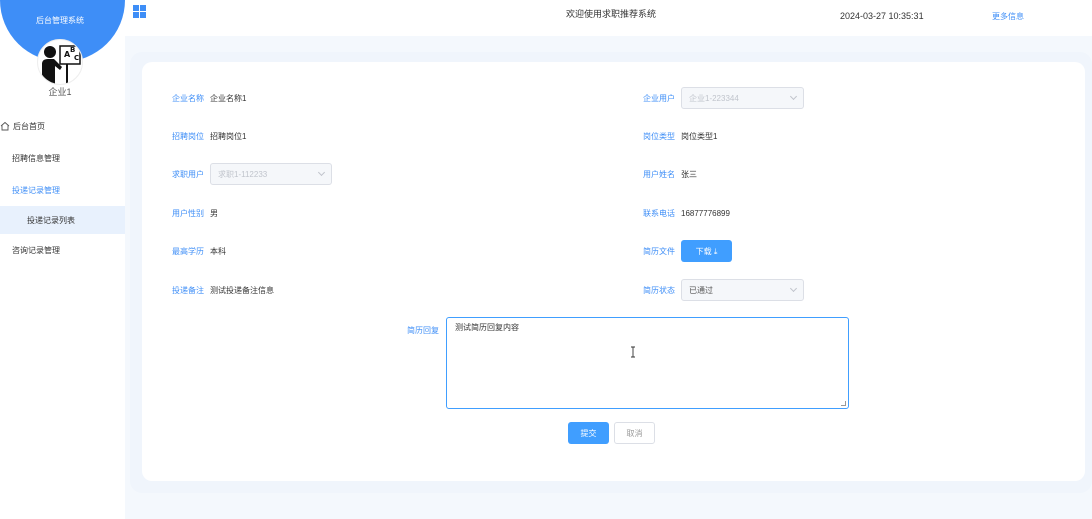 This screenshot has height=519, width=1092. I want to click on topbar: 欢迎使用求职推荐系统 2024-03-27 10:35:31 更多信息, so click(608, 18).